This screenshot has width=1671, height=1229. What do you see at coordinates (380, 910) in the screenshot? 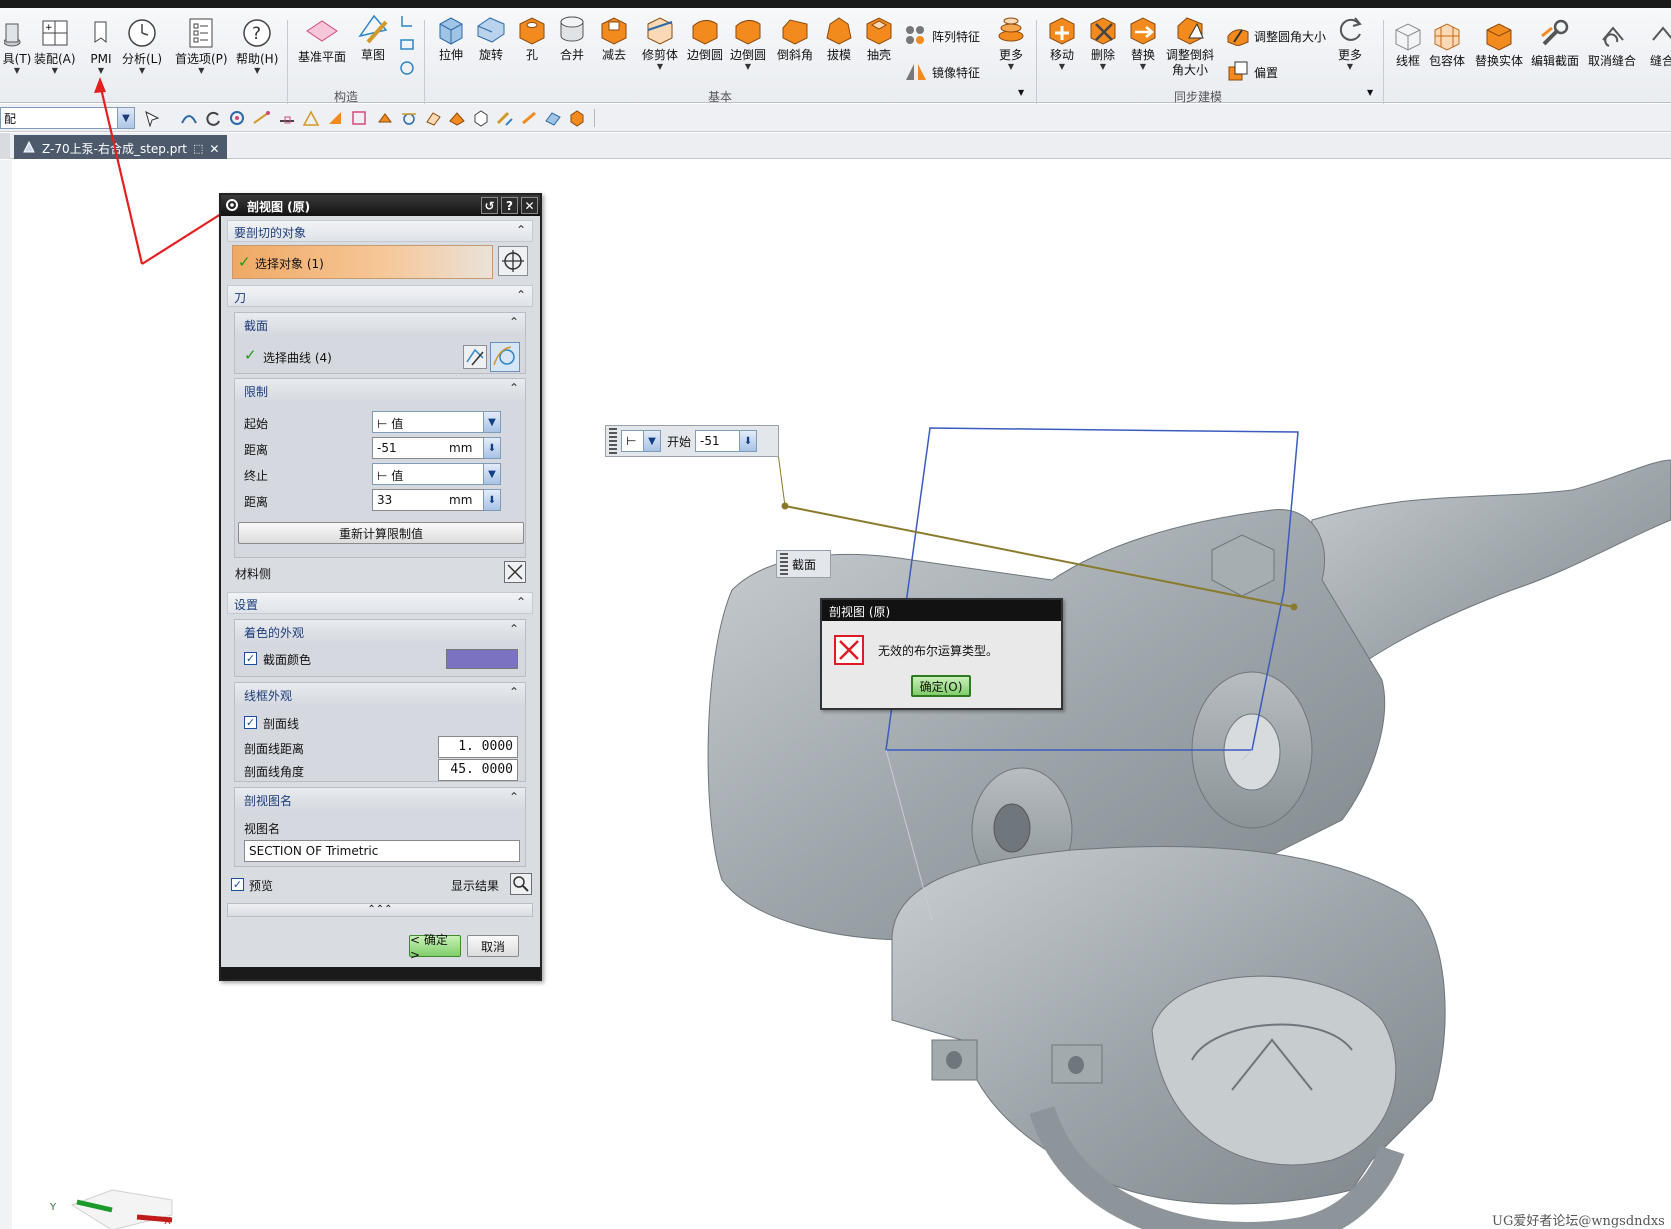
I see `more-options-expand: ⌃⌃⌃` at bounding box center [380, 910].